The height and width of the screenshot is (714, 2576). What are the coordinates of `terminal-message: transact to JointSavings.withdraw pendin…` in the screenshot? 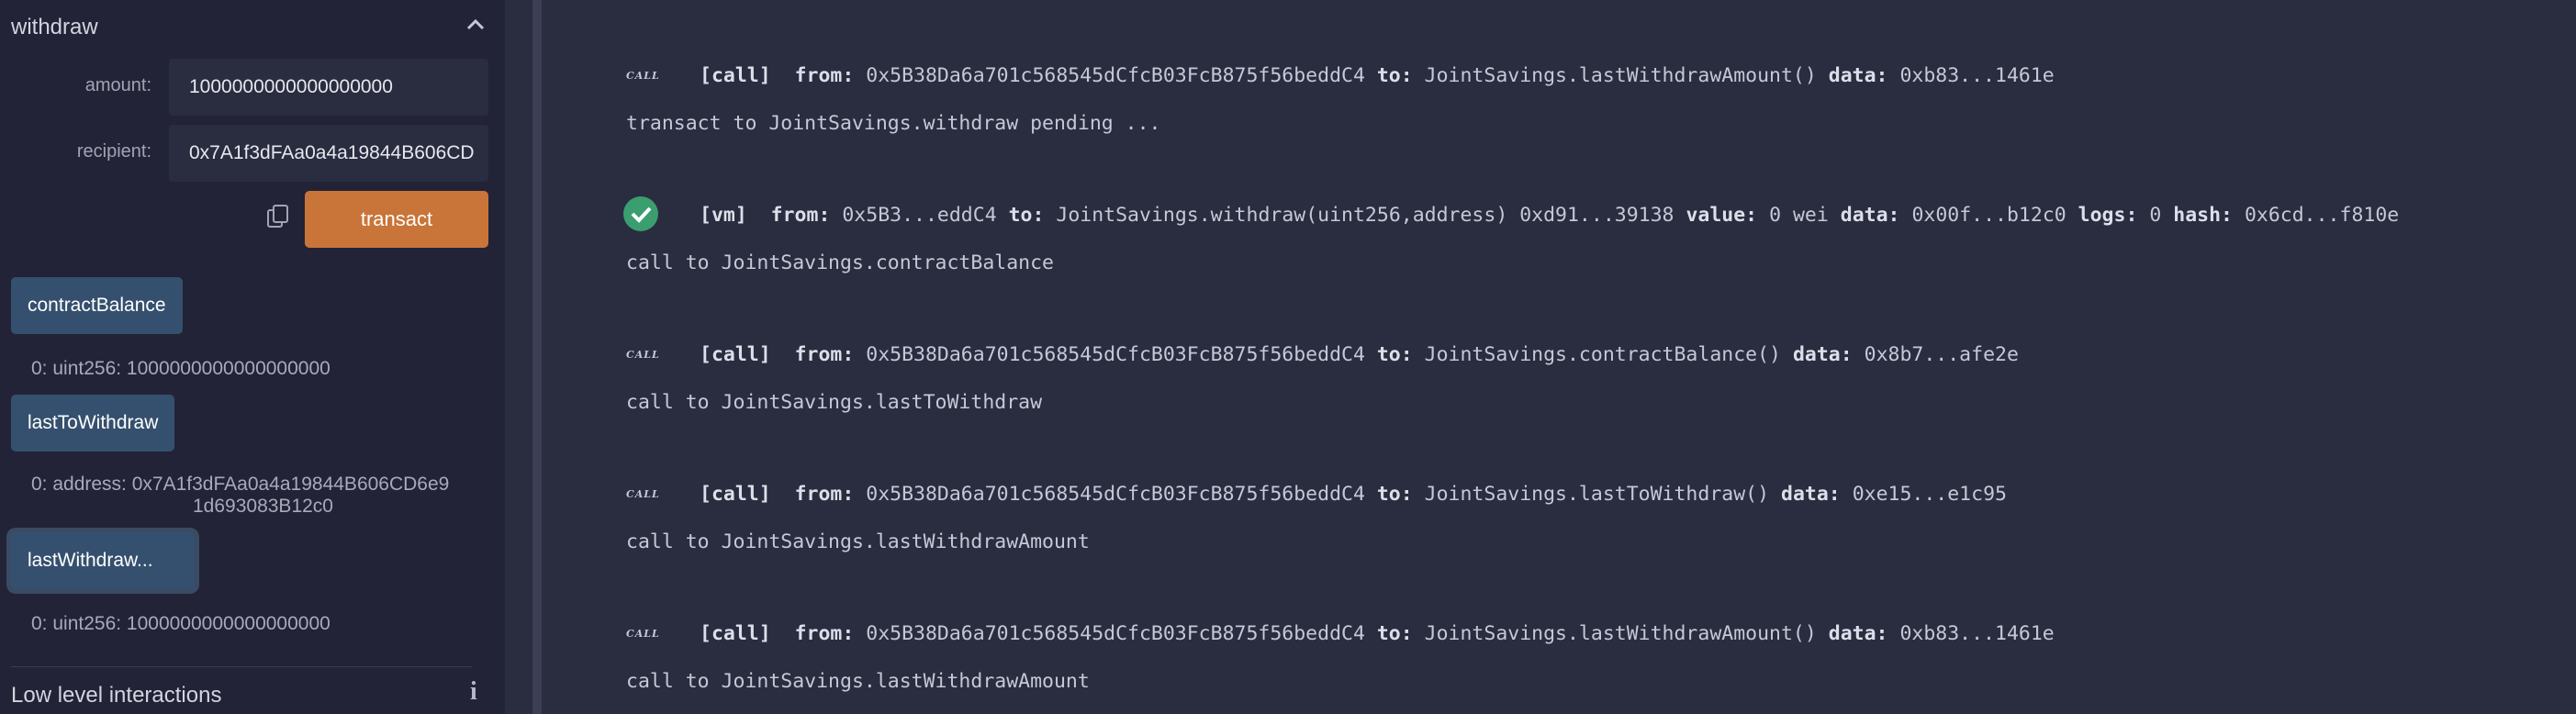 It's located at (893, 123).